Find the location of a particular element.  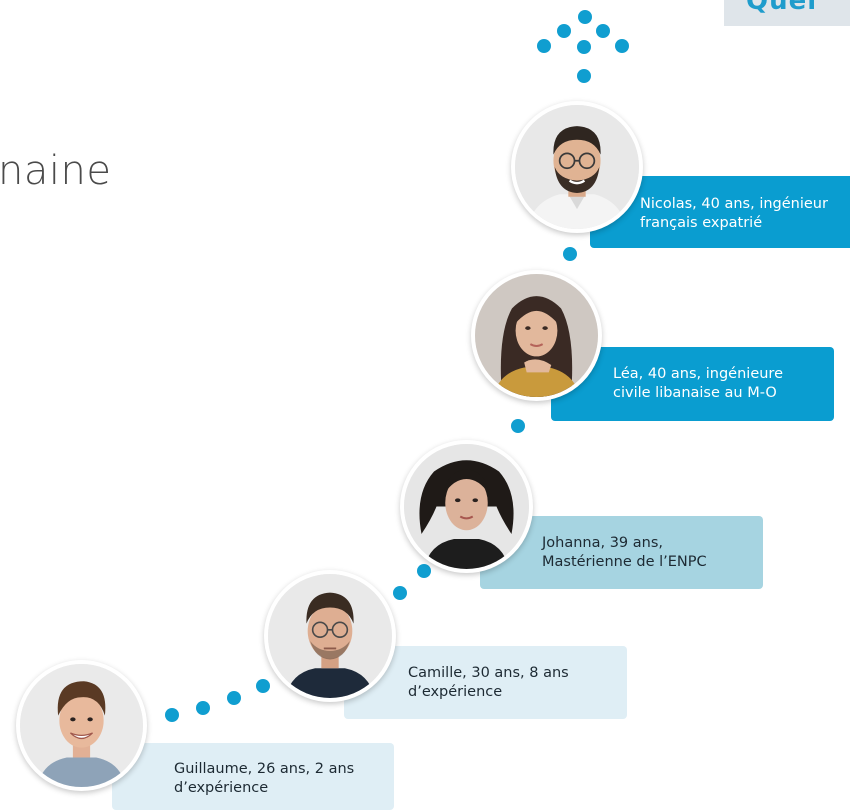

persona-caption-line1: Léa, 40 ans, ingénieure is located at coordinates (698, 374).